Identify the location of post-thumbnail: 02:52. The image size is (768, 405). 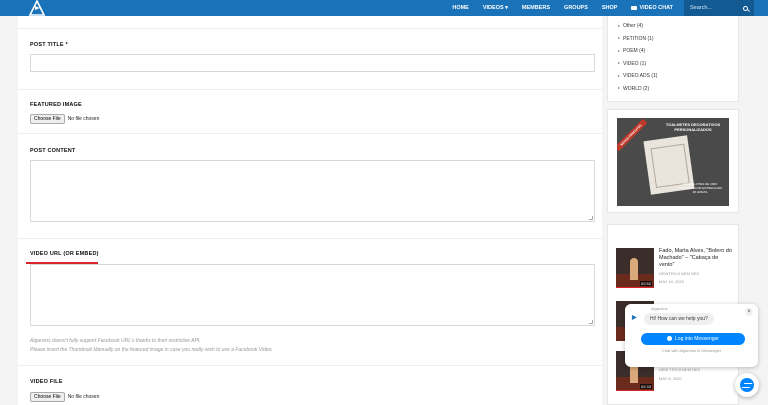
(635, 268).